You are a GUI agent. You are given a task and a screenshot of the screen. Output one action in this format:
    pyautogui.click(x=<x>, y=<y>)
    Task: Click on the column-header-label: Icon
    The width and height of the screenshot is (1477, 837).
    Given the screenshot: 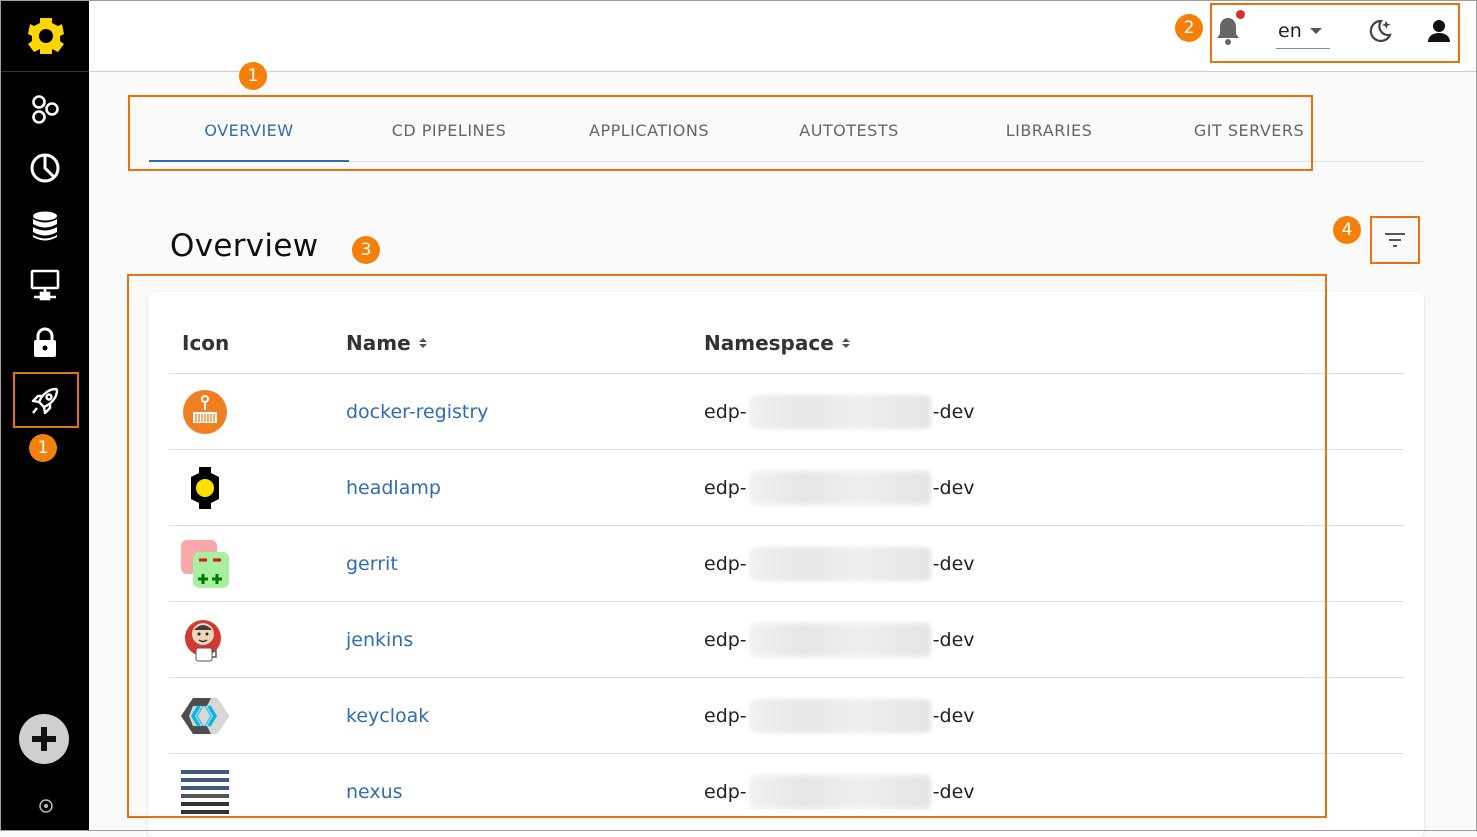 What is the action you would take?
    pyautogui.click(x=206, y=343)
    